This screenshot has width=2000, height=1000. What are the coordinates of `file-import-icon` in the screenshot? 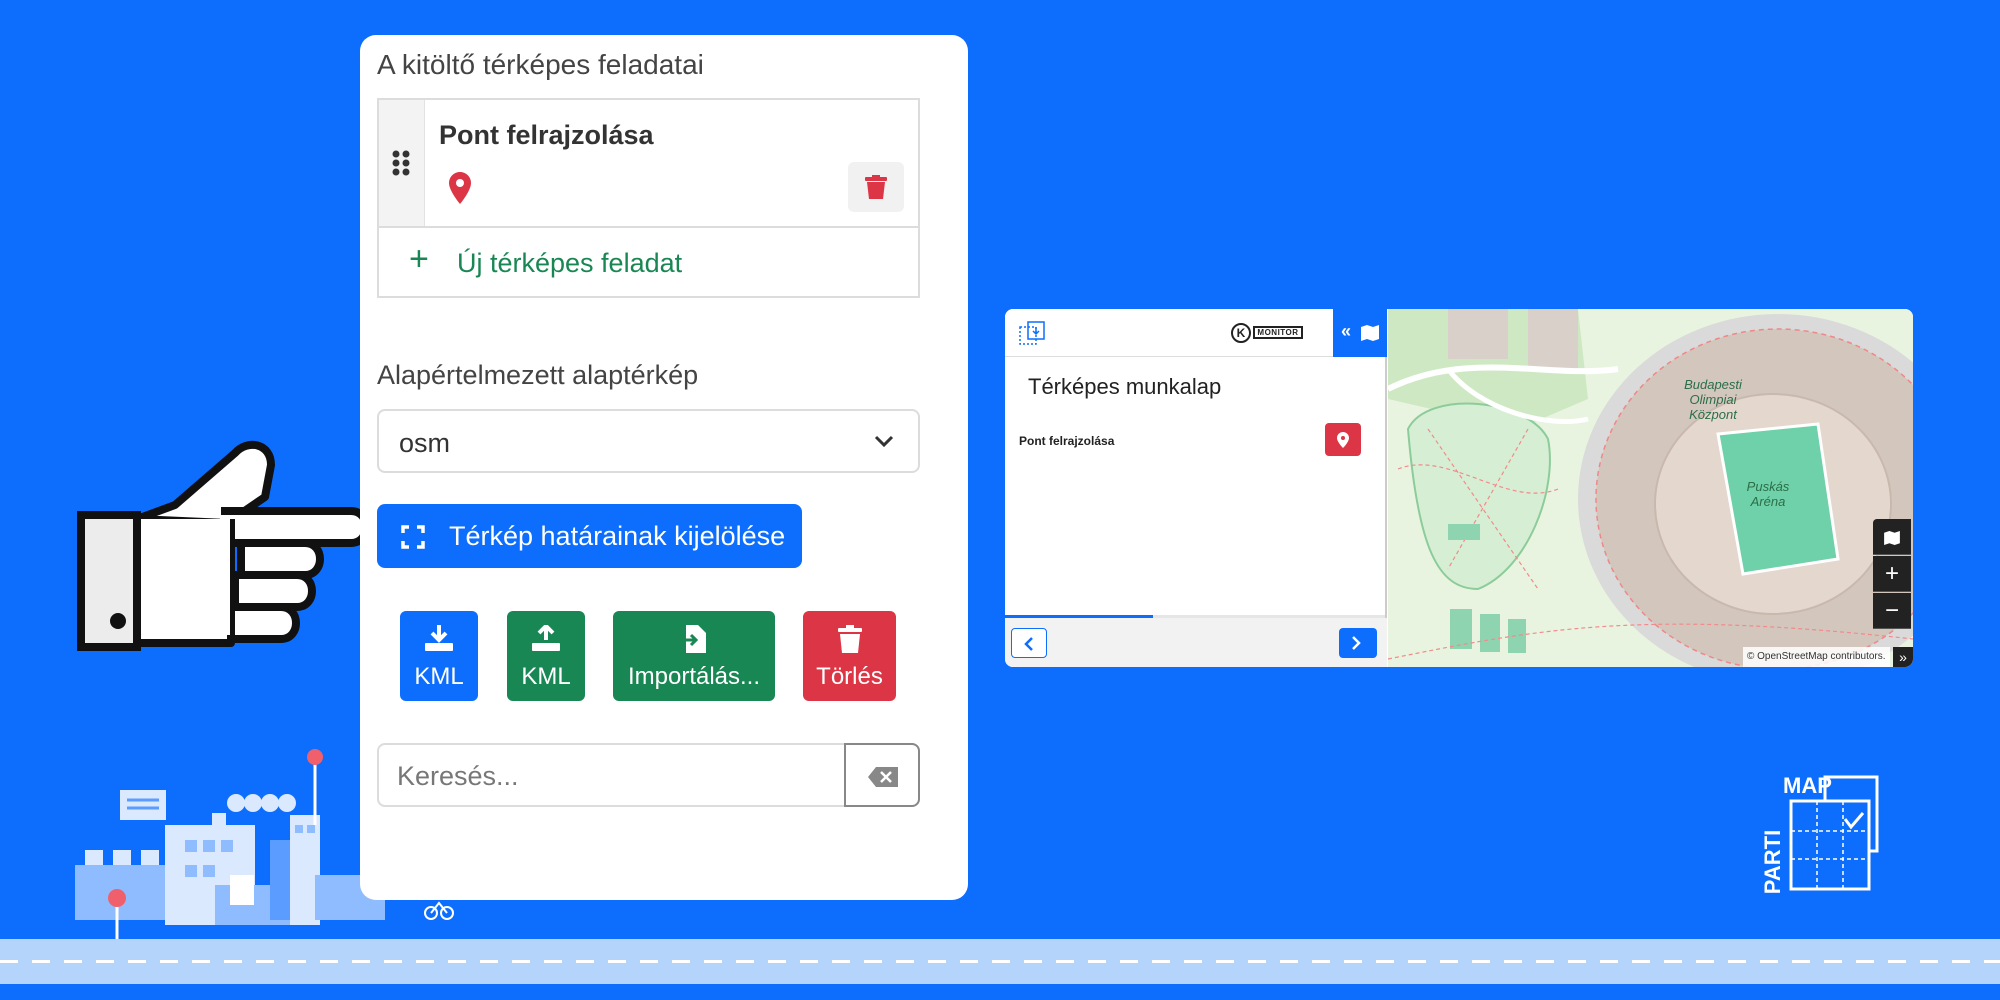 It's located at (694, 639).